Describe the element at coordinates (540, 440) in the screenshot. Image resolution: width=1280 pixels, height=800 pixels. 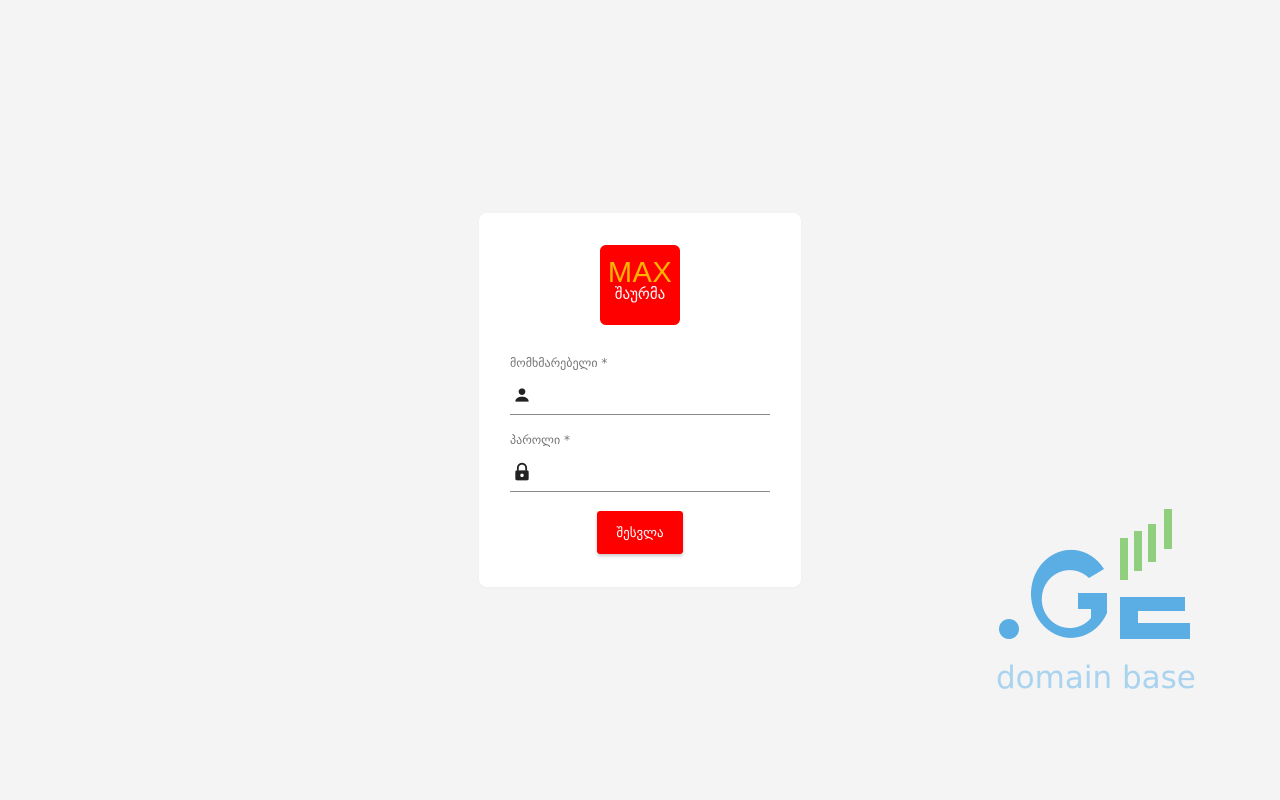
I see `password-label: პაროლი *` at that location.